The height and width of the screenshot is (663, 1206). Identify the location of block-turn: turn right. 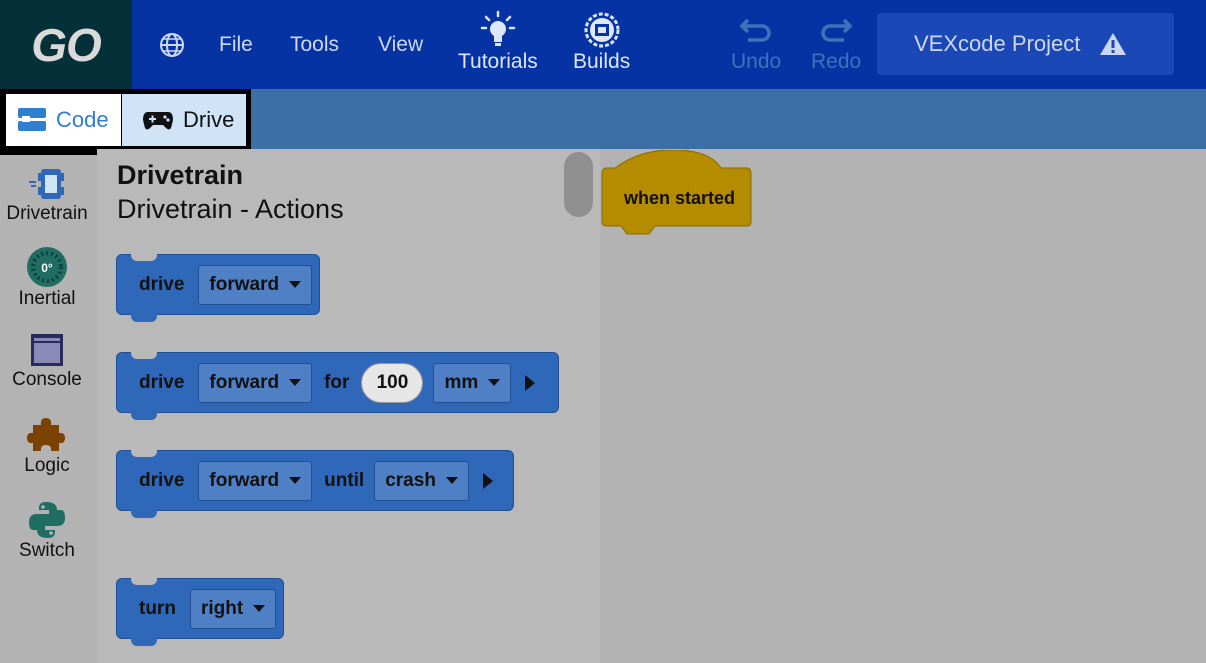
(200, 612).